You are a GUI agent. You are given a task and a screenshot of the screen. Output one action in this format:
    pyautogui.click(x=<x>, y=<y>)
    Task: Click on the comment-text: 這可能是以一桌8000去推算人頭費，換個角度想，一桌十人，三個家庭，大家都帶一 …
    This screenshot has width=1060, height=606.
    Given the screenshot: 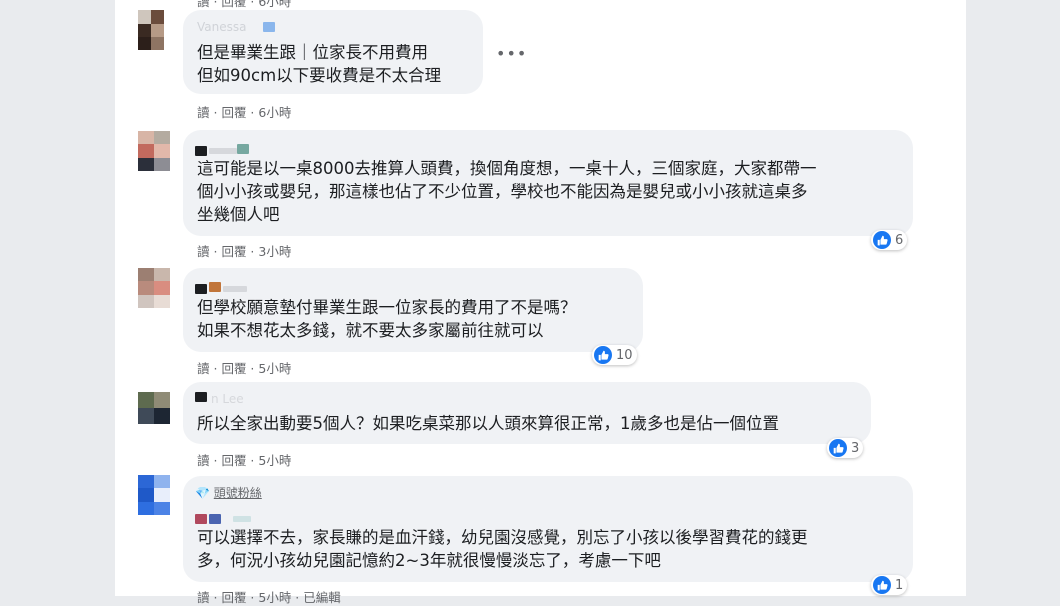 What is the action you would take?
    pyautogui.click(x=507, y=191)
    